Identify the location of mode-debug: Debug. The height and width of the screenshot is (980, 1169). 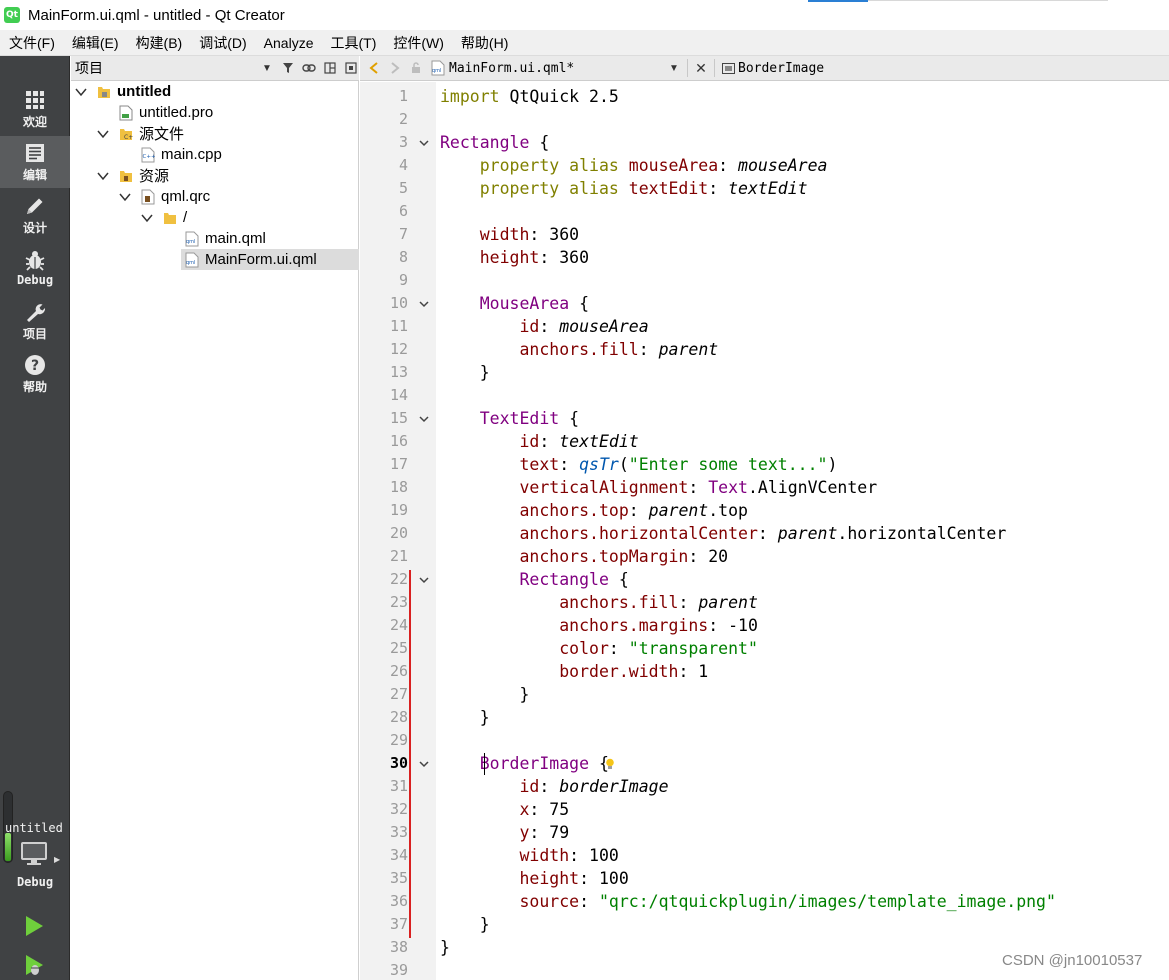
(35, 268).